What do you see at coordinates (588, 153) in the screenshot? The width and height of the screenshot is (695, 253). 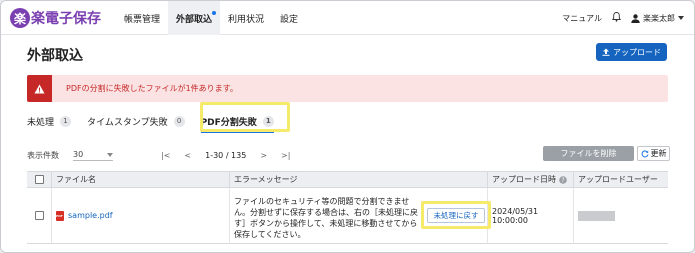 I see `delete-file-button: ファイルを削除` at bounding box center [588, 153].